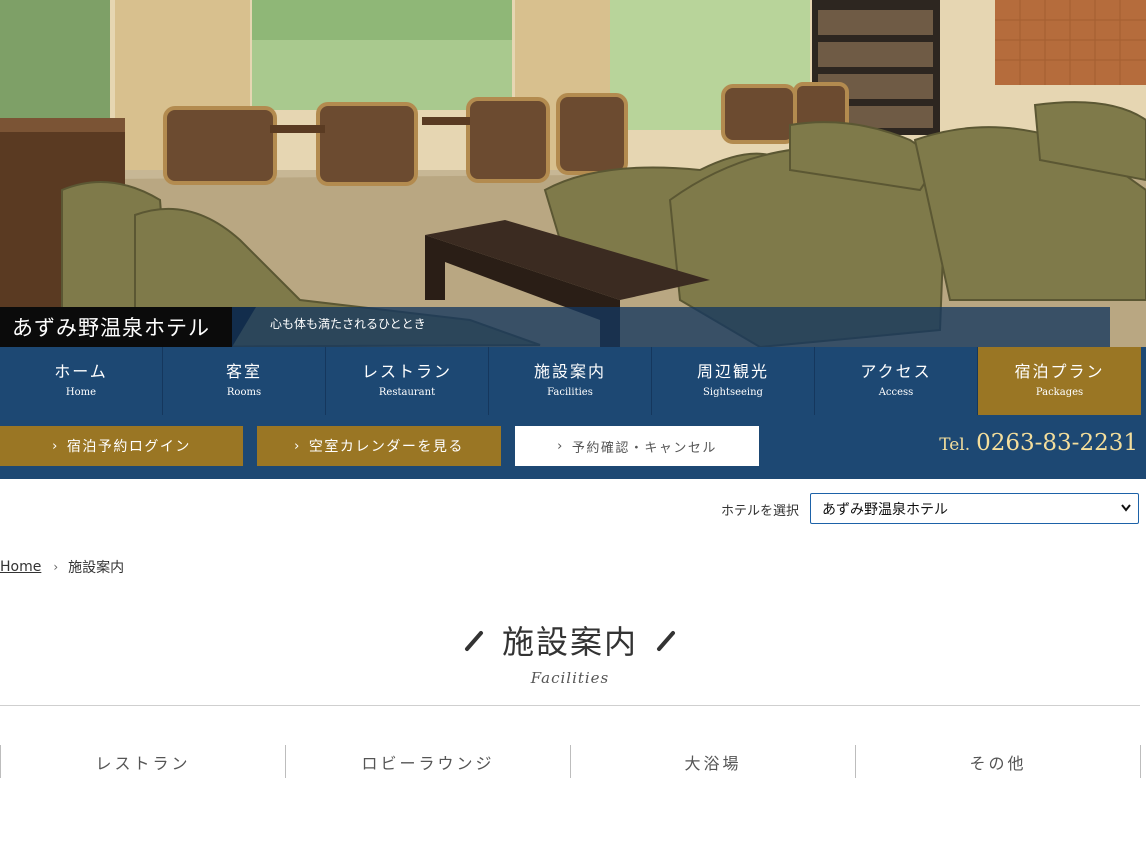 The width and height of the screenshot is (1146, 851). Describe the element at coordinates (760, 511) in the screenshot. I see `hotel-select-label: ホテルを選択` at that location.